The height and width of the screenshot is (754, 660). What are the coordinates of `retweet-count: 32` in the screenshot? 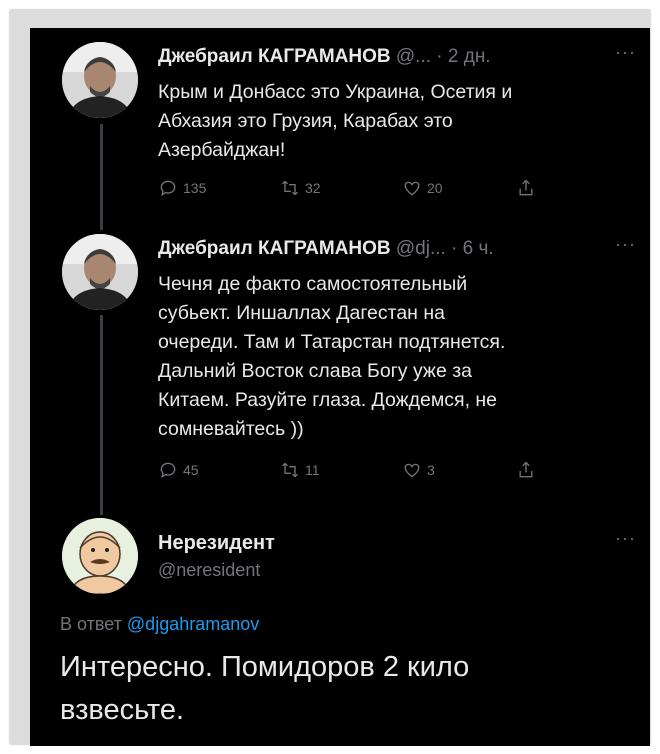 It's located at (313, 188).